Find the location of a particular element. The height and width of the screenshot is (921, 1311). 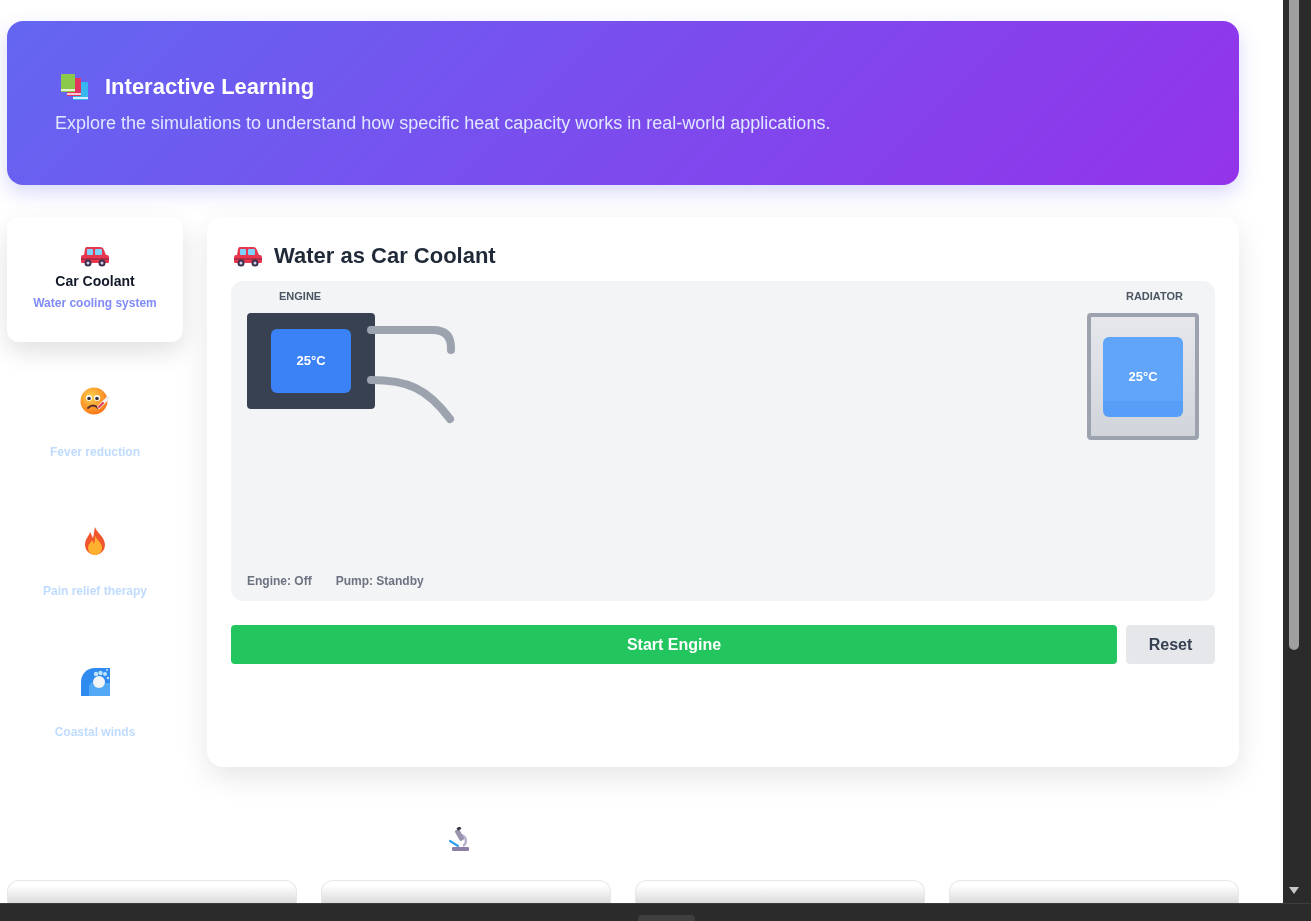

item-subtitle: Fever reduction is located at coordinates (95, 452).